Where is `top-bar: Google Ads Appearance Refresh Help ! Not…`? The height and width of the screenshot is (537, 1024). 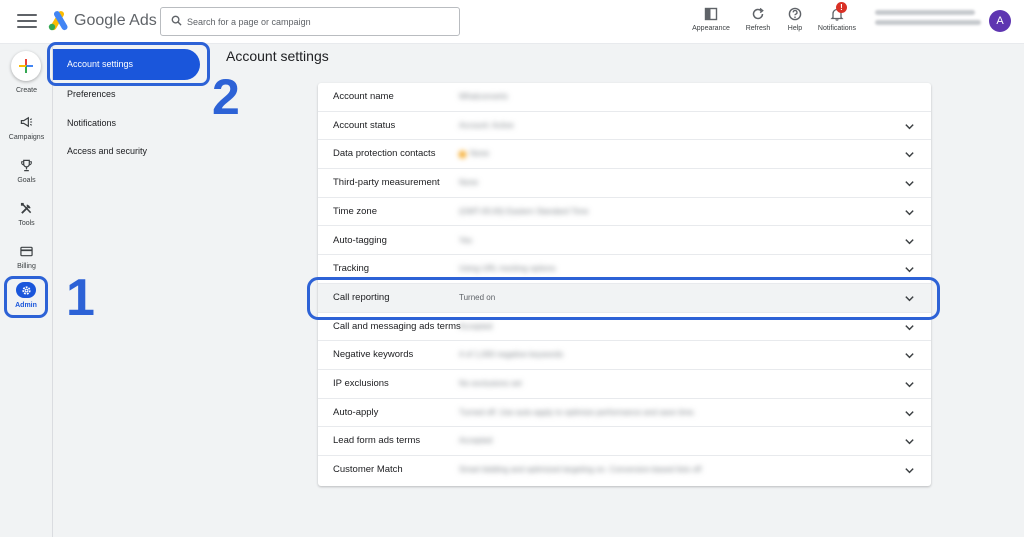
top-bar: Google Ads Appearance Refresh Help ! Not… is located at coordinates (512, 22).